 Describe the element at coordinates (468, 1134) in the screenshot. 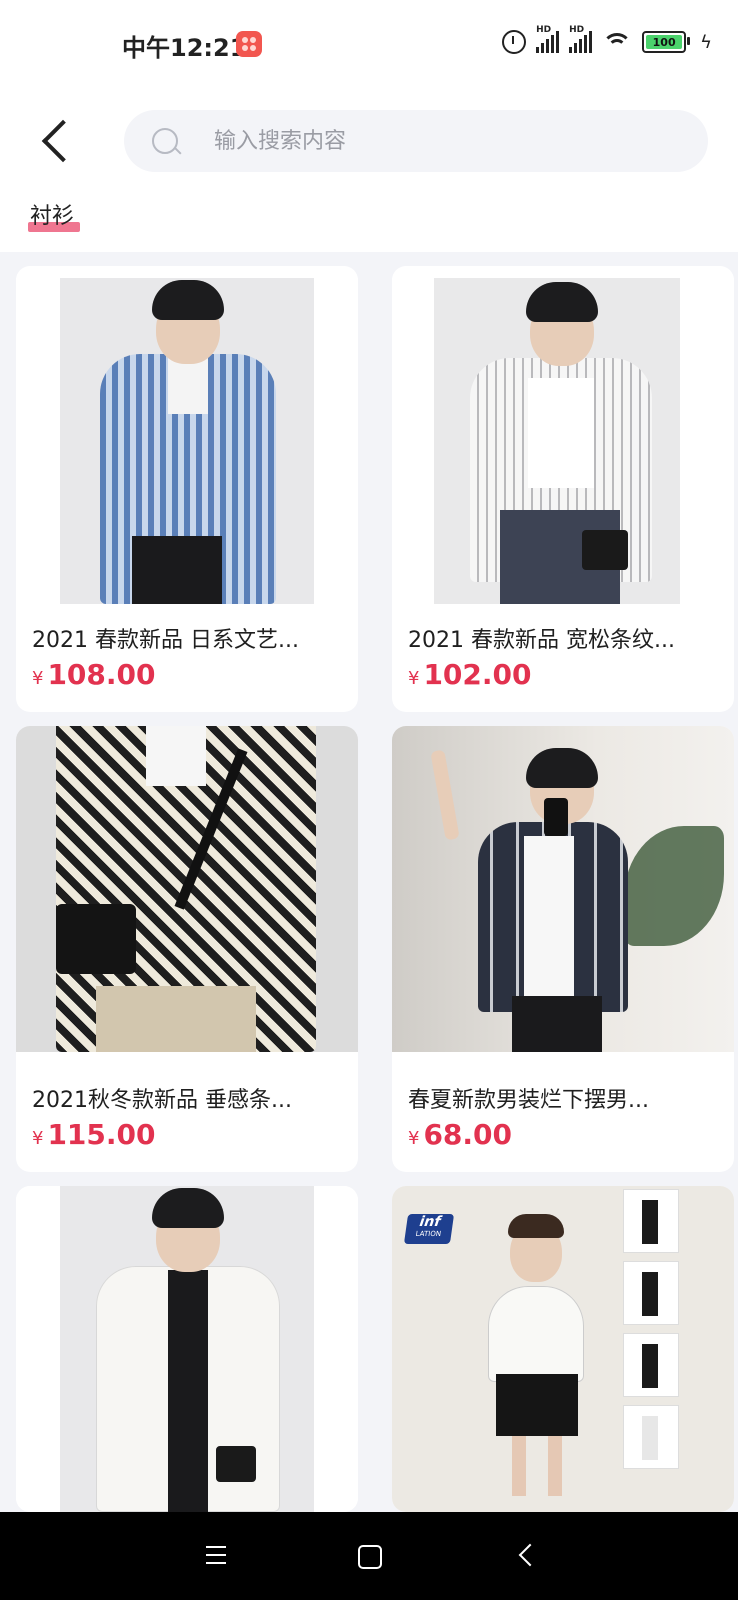

I see `price-value: 68.00` at that location.